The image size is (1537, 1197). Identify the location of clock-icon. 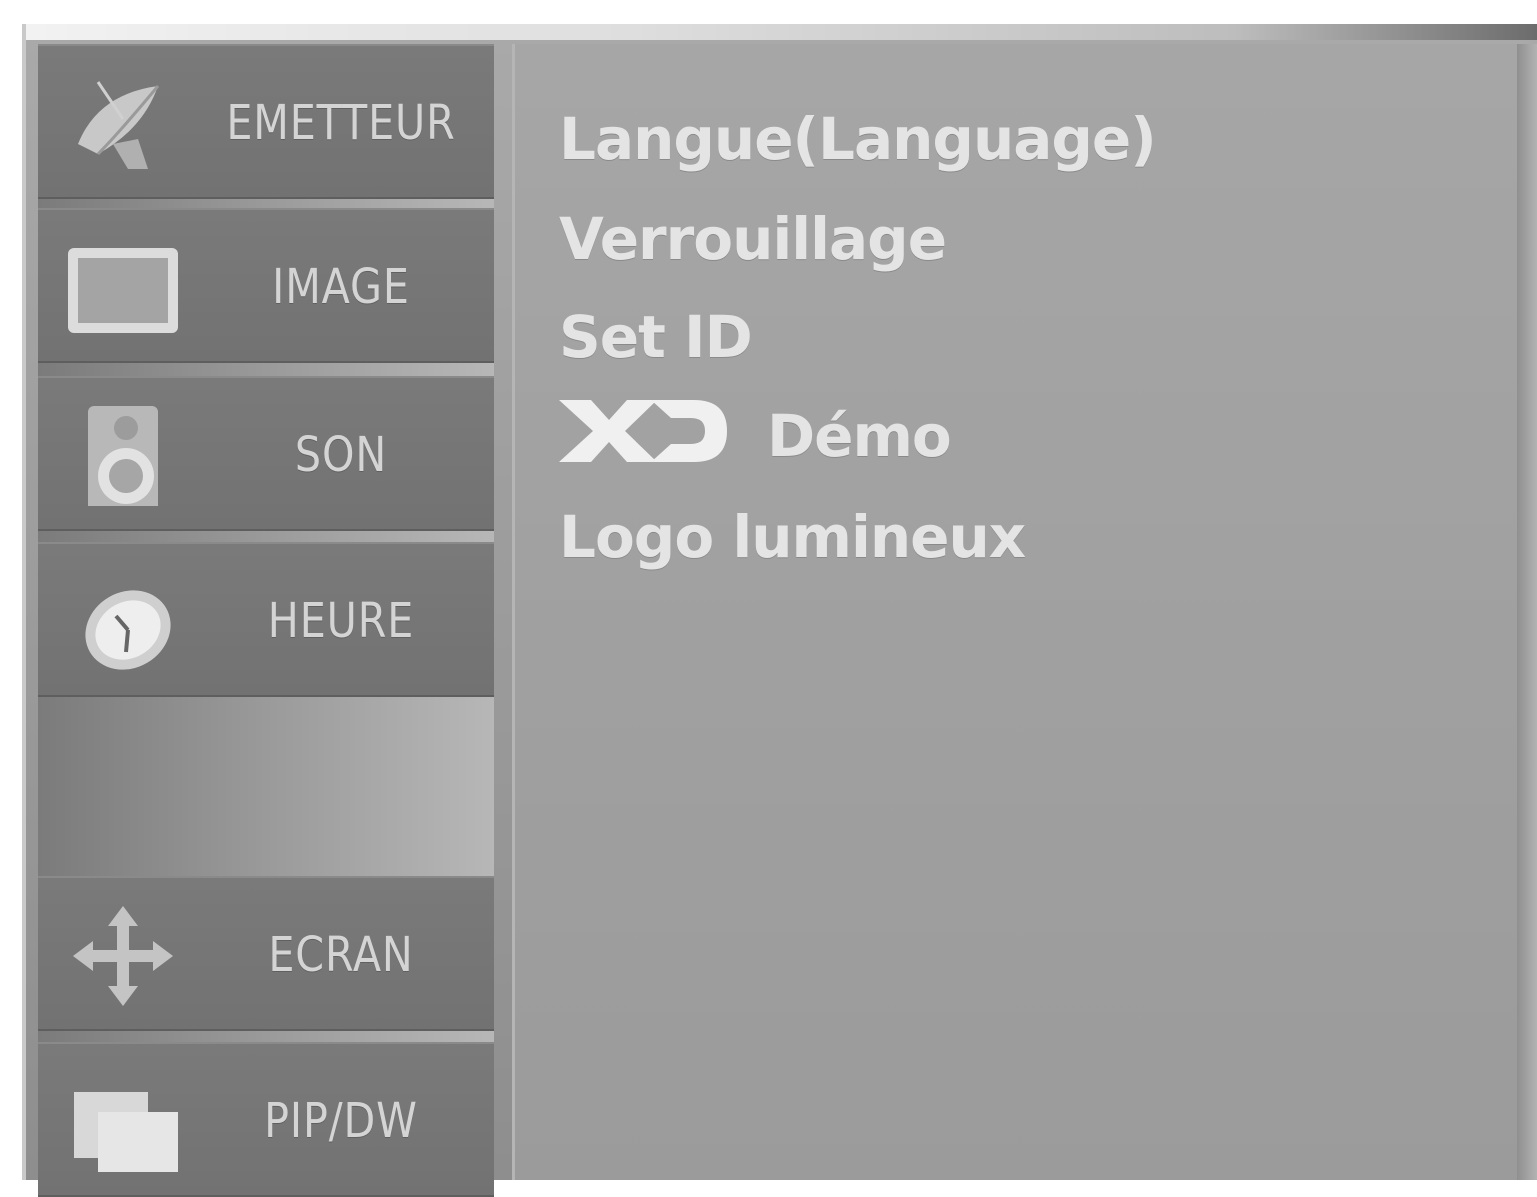
(128, 630).